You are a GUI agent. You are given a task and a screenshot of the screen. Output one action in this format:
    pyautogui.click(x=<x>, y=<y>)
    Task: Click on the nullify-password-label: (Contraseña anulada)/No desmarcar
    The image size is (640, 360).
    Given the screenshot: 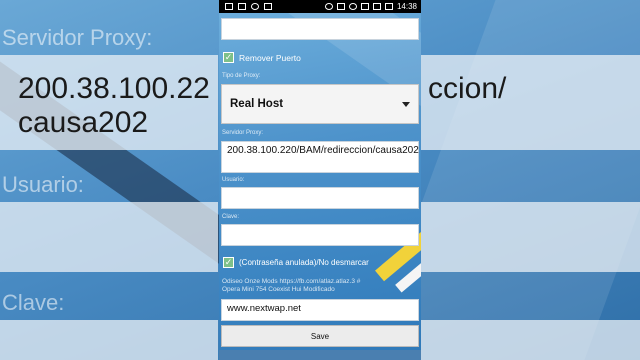 What is the action you would take?
    pyautogui.click(x=304, y=262)
    